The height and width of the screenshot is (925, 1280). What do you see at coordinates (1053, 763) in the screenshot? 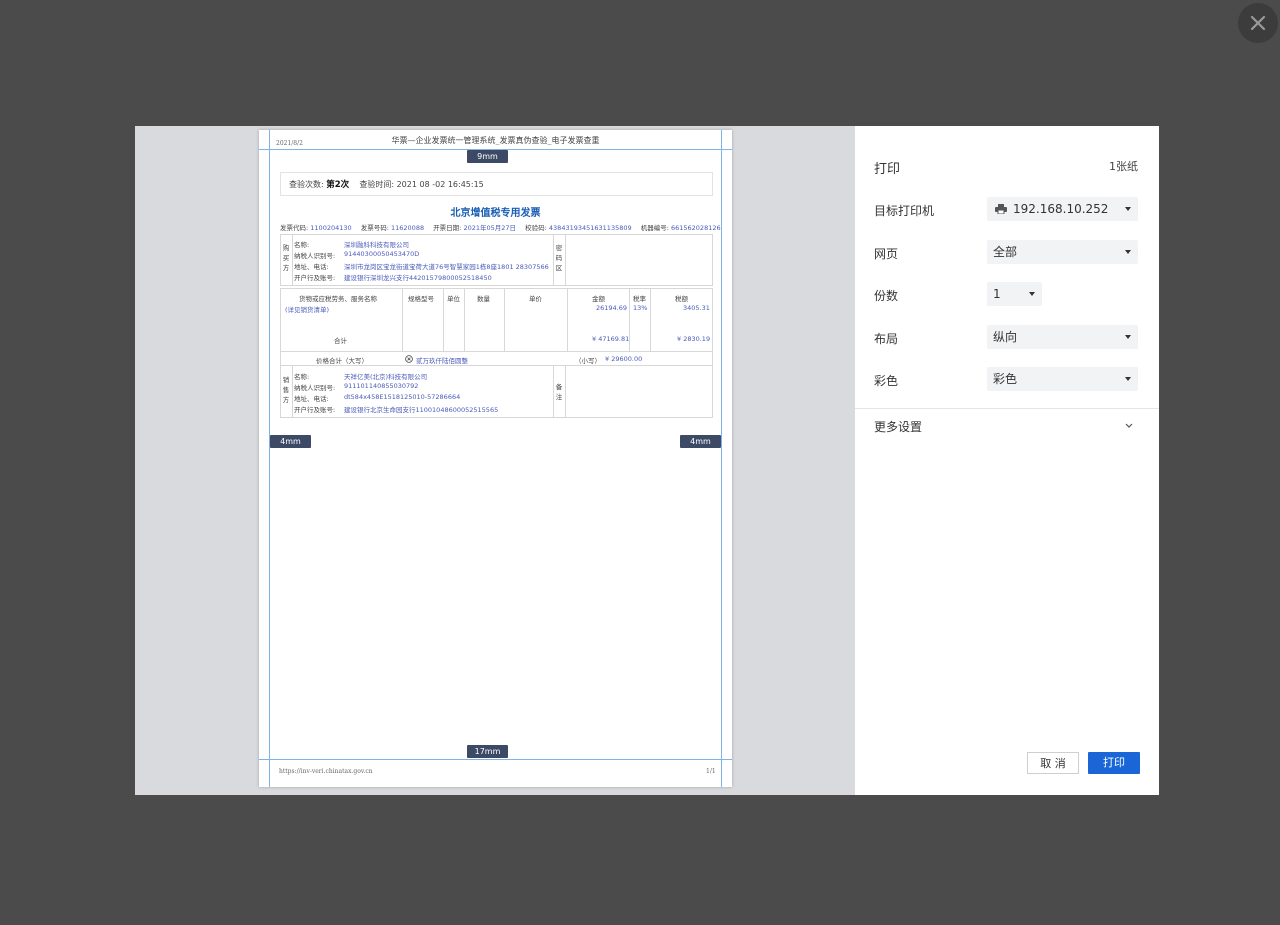
I see `cancel-button: 取 消` at bounding box center [1053, 763].